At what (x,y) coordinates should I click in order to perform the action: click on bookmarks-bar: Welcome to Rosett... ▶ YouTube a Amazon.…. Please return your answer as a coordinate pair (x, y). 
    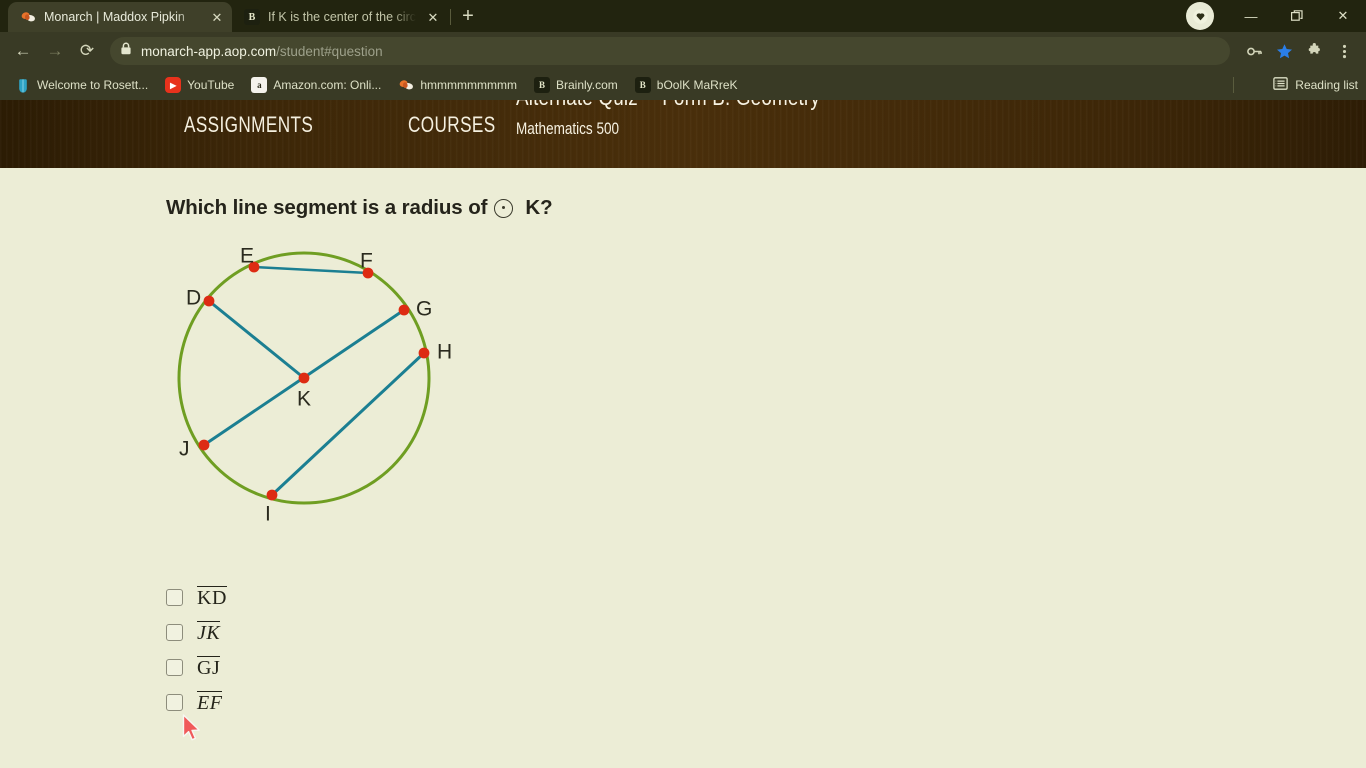
    Looking at the image, I should click on (683, 85).